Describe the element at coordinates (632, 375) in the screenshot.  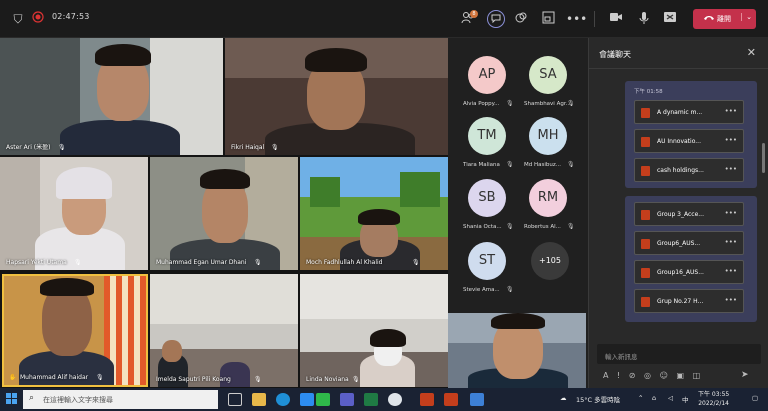
I see `attach-icon: ⊘` at that location.